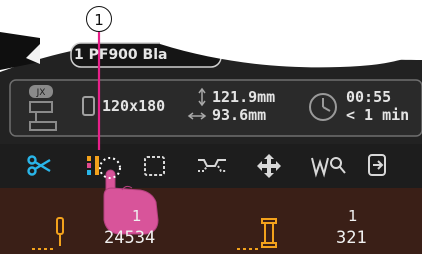 The width and height of the screenshot is (422, 254). I want to click on stitch-index: 1, so click(137, 216).